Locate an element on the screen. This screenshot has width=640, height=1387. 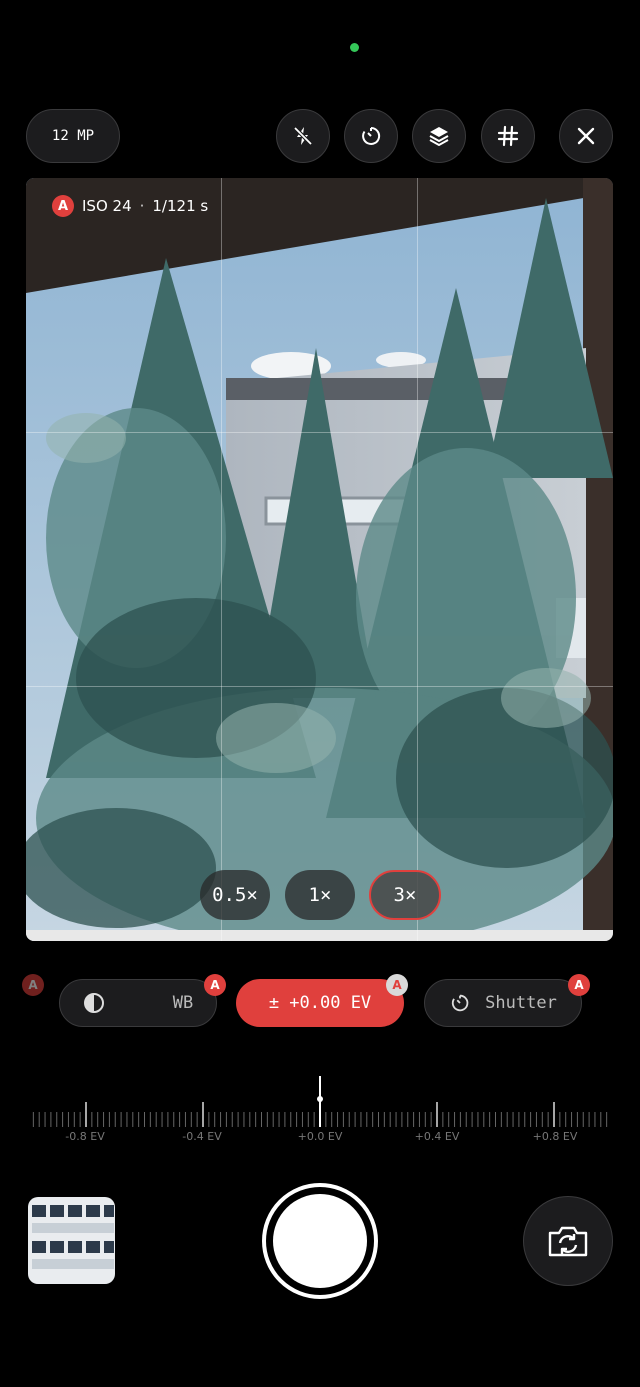
flash-button is located at coordinates (303, 136).